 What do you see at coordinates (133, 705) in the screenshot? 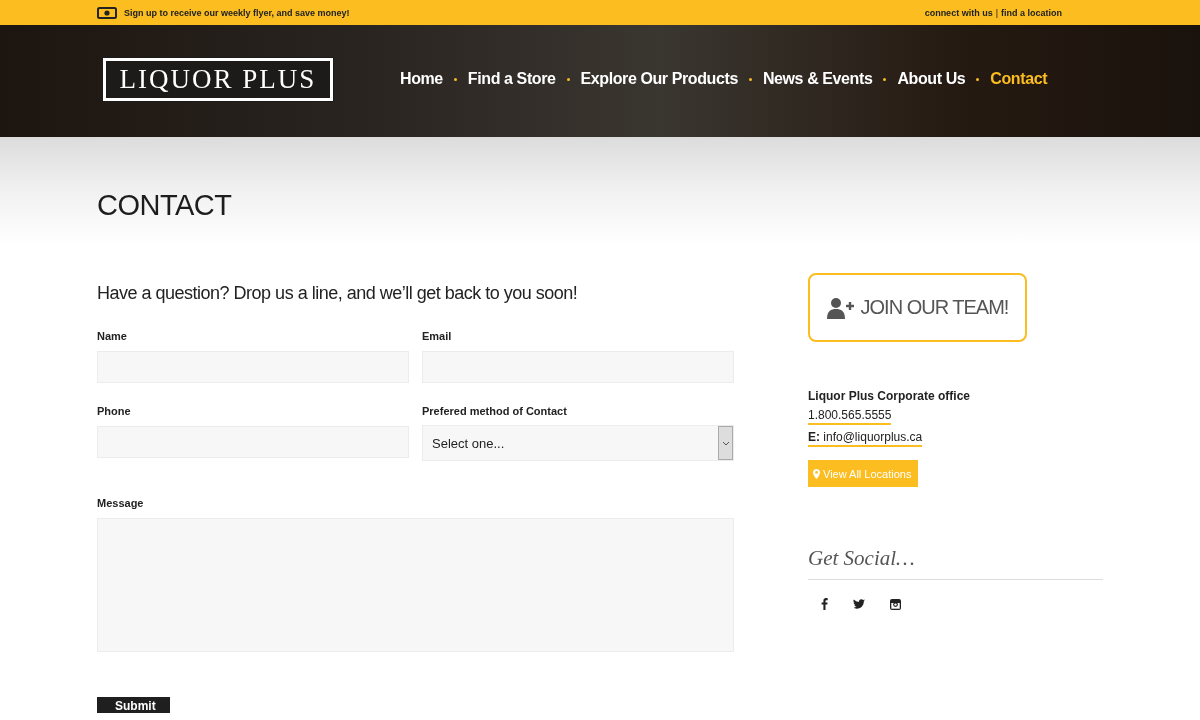
I see `submit-button: Submit` at bounding box center [133, 705].